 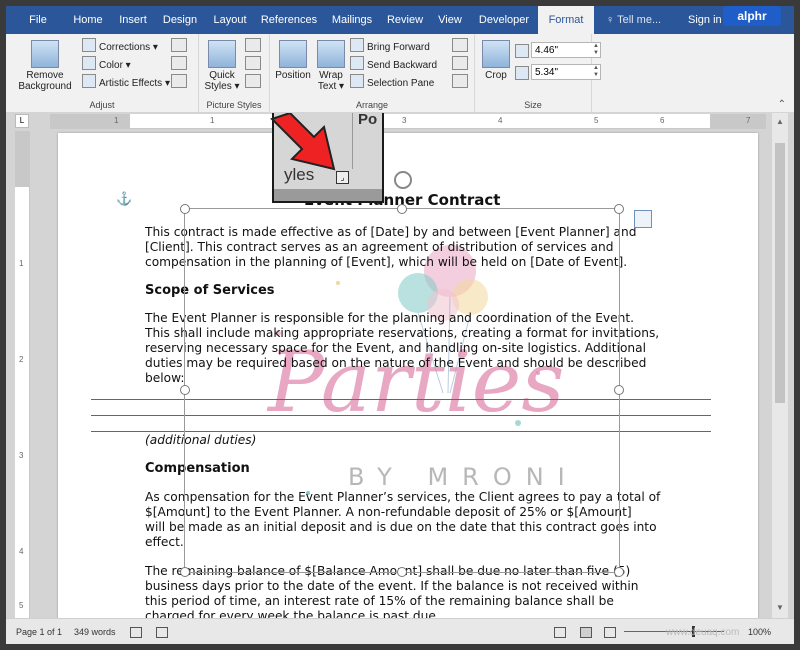 I want to click on picture-layout-button, so click(x=254, y=82).